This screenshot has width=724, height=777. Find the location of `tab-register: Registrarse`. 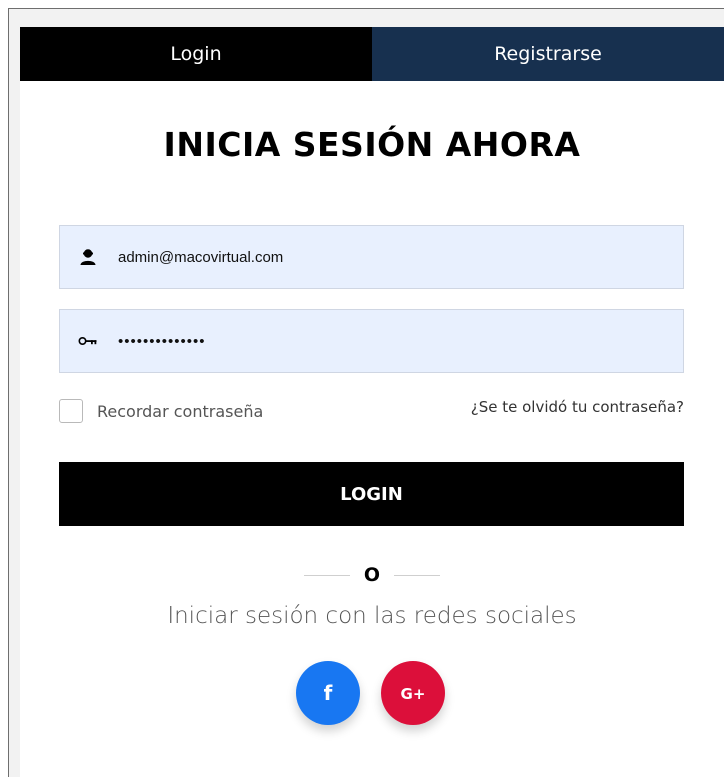

tab-register: Registrarse is located at coordinates (548, 54).